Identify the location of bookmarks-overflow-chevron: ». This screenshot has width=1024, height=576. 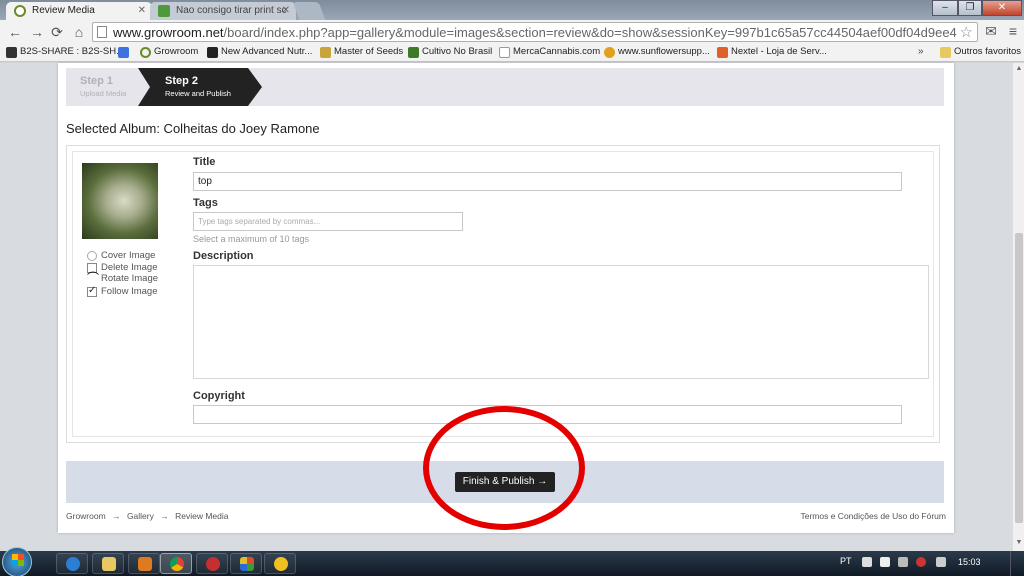
(921, 51).